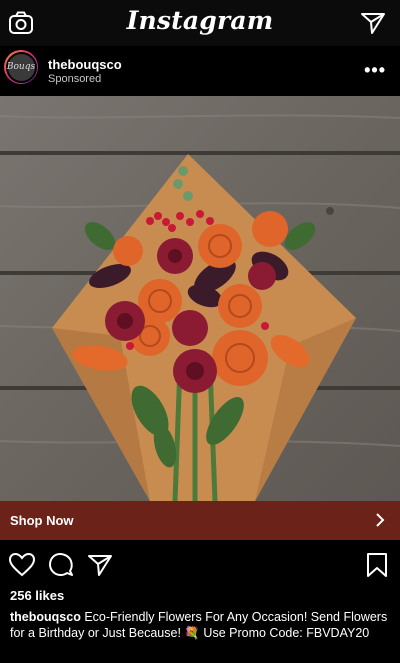  I want to click on shop-now-button: Shop Now, so click(200, 520).